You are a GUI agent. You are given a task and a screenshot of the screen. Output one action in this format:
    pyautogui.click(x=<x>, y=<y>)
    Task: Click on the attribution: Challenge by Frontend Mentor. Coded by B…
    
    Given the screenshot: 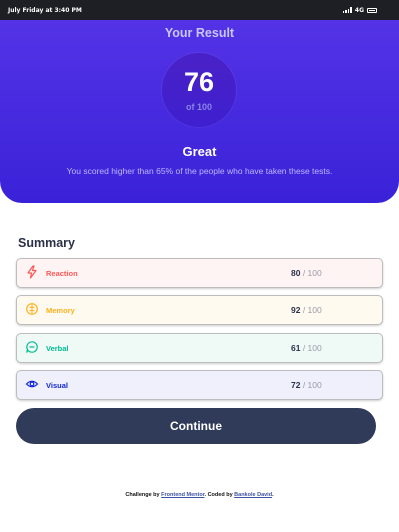 What is the action you would take?
    pyautogui.click(x=199, y=495)
    